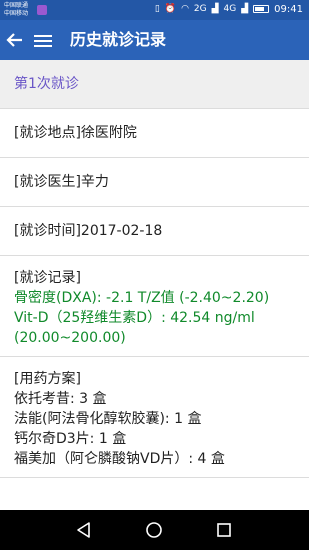 The height and width of the screenshot is (550, 320). I want to click on system-nav-bar, so click(154, 530).